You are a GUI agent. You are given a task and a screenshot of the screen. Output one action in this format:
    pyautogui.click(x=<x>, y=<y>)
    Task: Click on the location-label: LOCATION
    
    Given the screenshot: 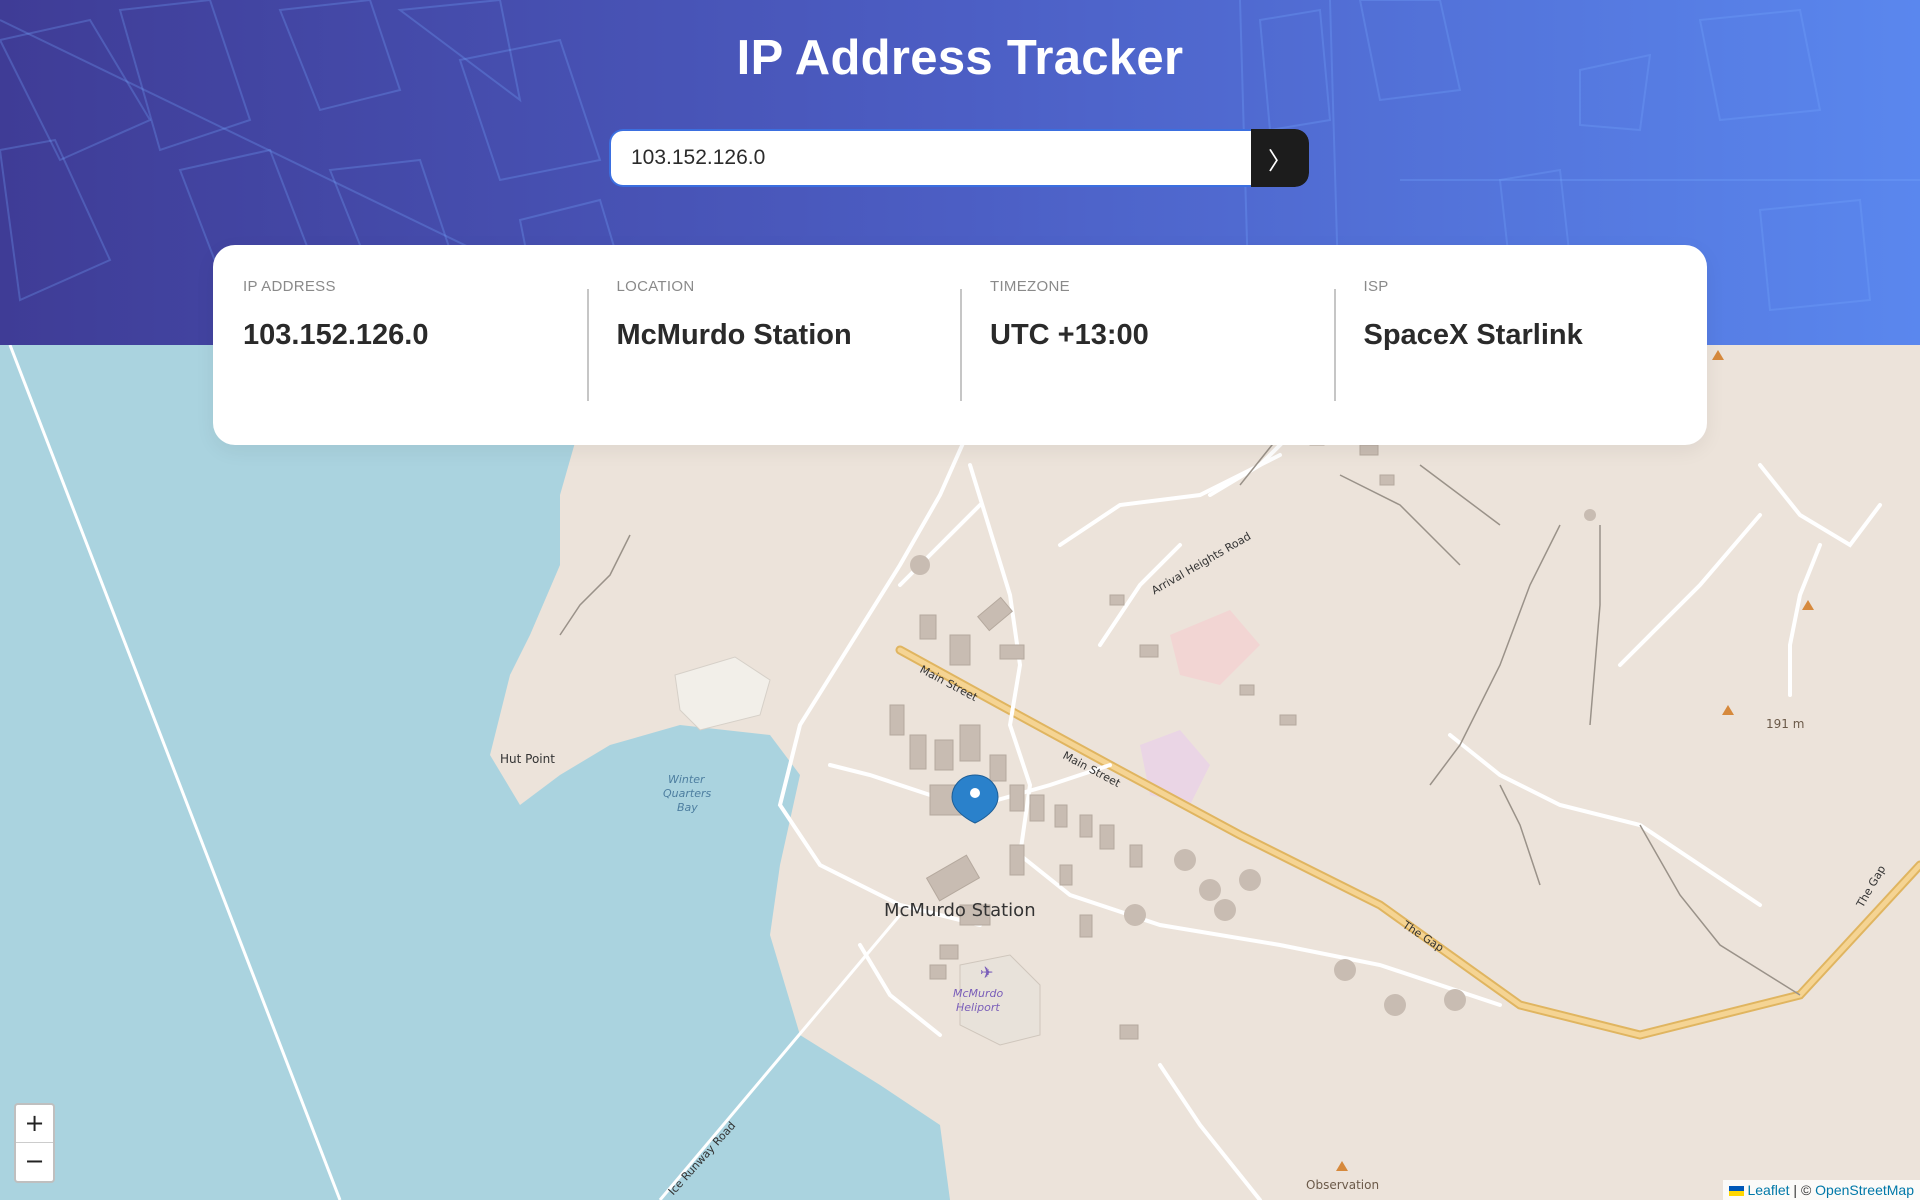 What is the action you would take?
    pyautogui.click(x=655, y=286)
    